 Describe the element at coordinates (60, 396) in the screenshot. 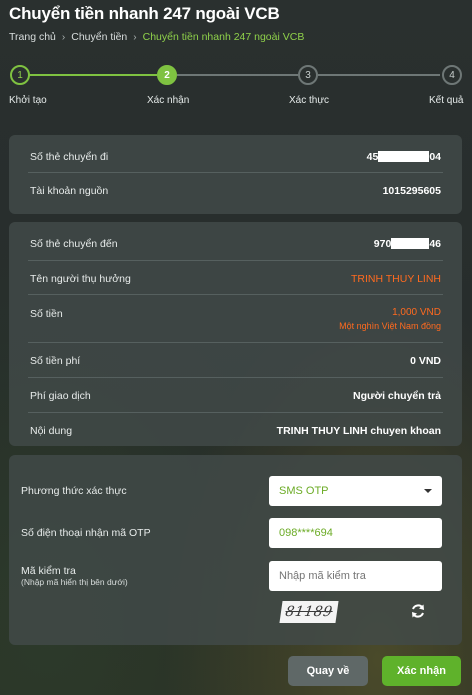

I see `fee-type-label: Phí giao dịch` at that location.